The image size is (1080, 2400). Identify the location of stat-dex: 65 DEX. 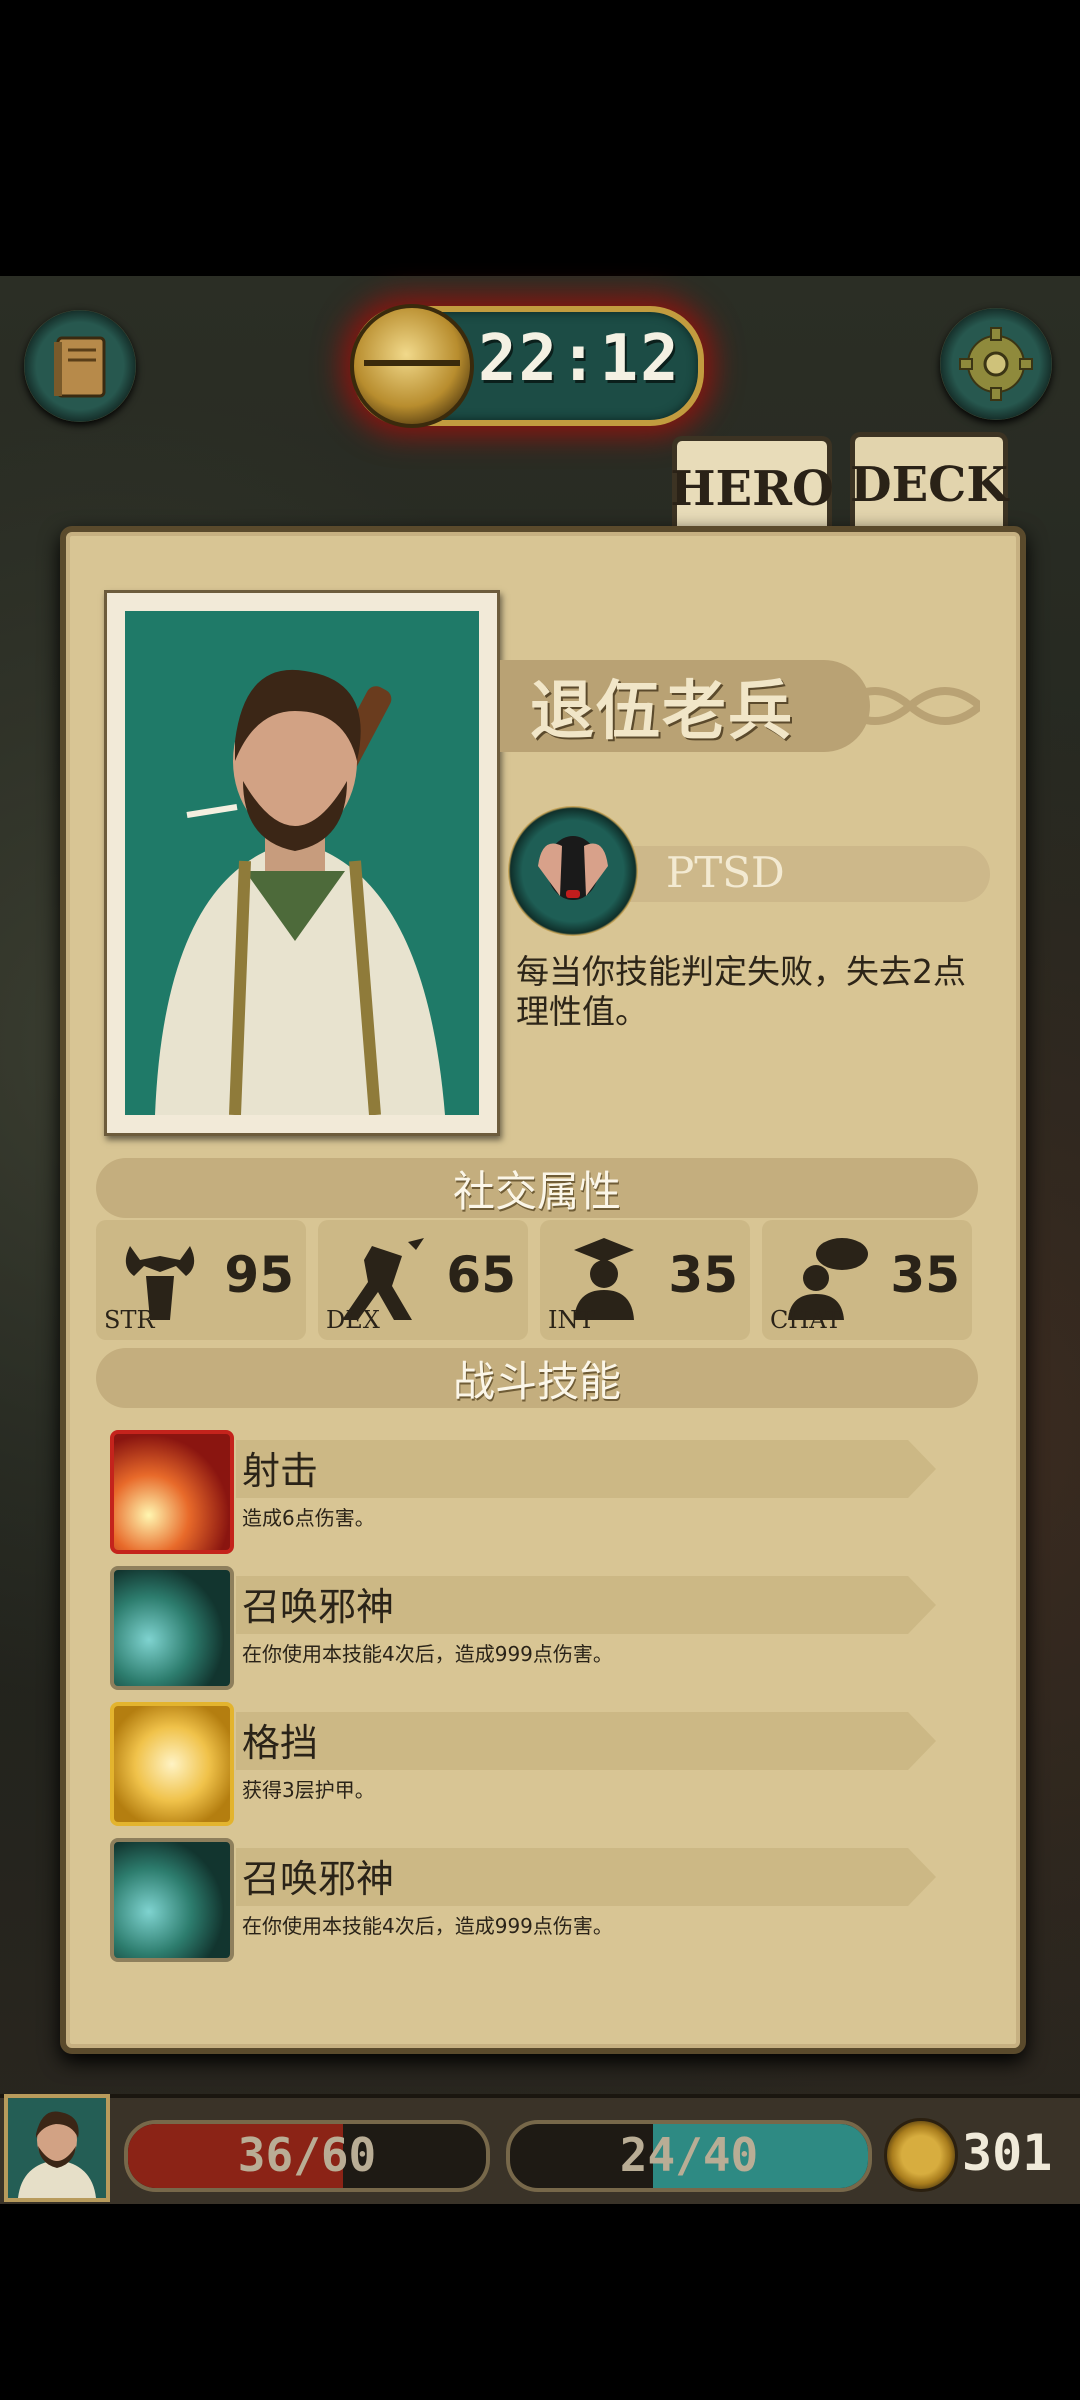
(423, 1280).